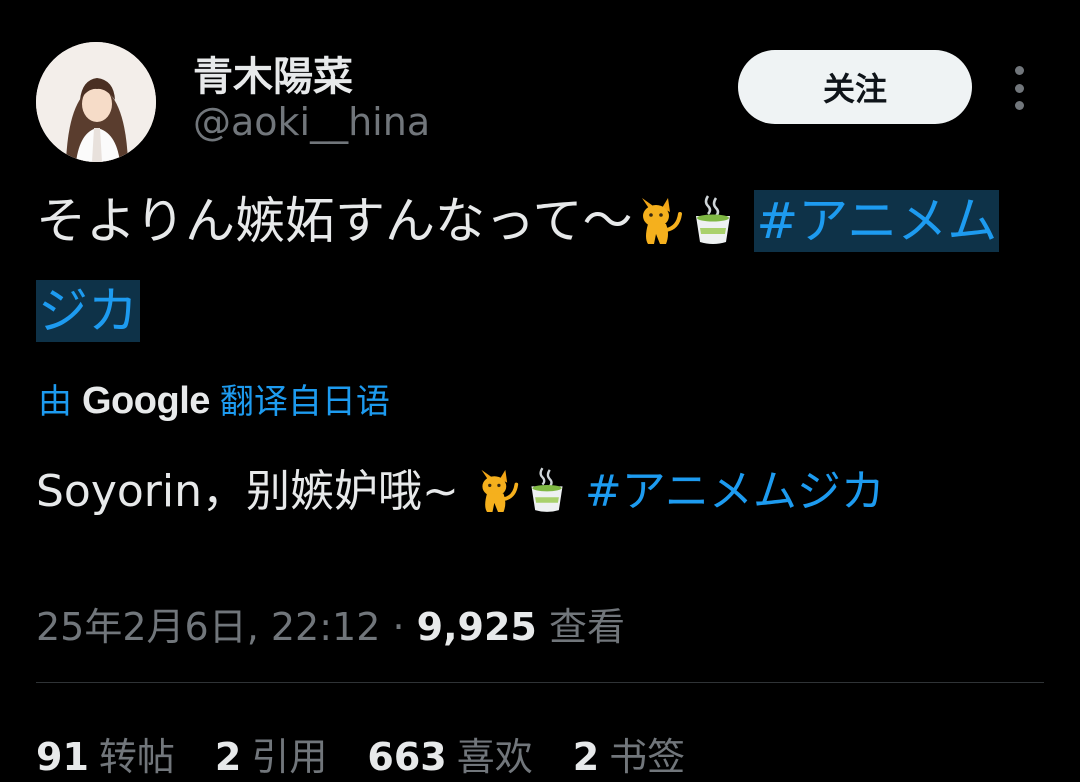  Describe the element at coordinates (146, 401) in the screenshot. I see `google-logo: Google` at that location.